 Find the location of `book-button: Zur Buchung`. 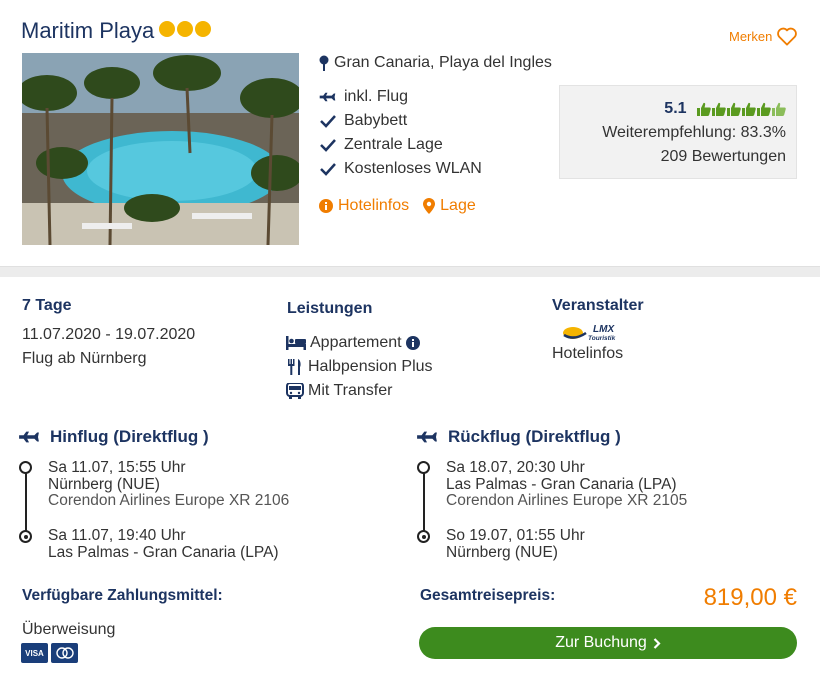

book-button: Zur Buchung is located at coordinates (608, 643).